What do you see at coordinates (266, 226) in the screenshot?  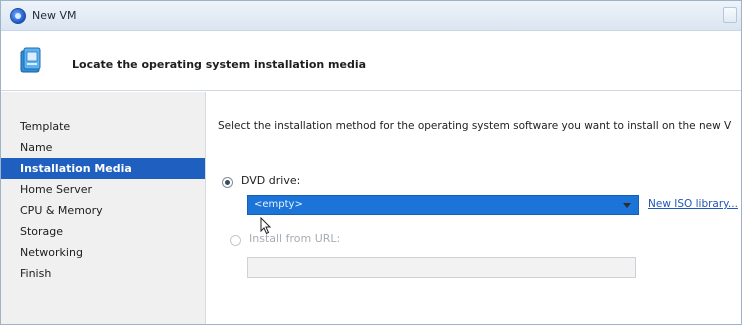 I see `mouse-cursor-icon` at bounding box center [266, 226].